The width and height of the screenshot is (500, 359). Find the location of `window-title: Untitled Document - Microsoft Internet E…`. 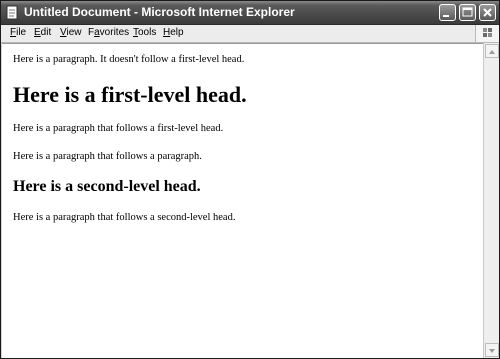

window-title: Untitled Document - Microsoft Internet E… is located at coordinates (159, 12).